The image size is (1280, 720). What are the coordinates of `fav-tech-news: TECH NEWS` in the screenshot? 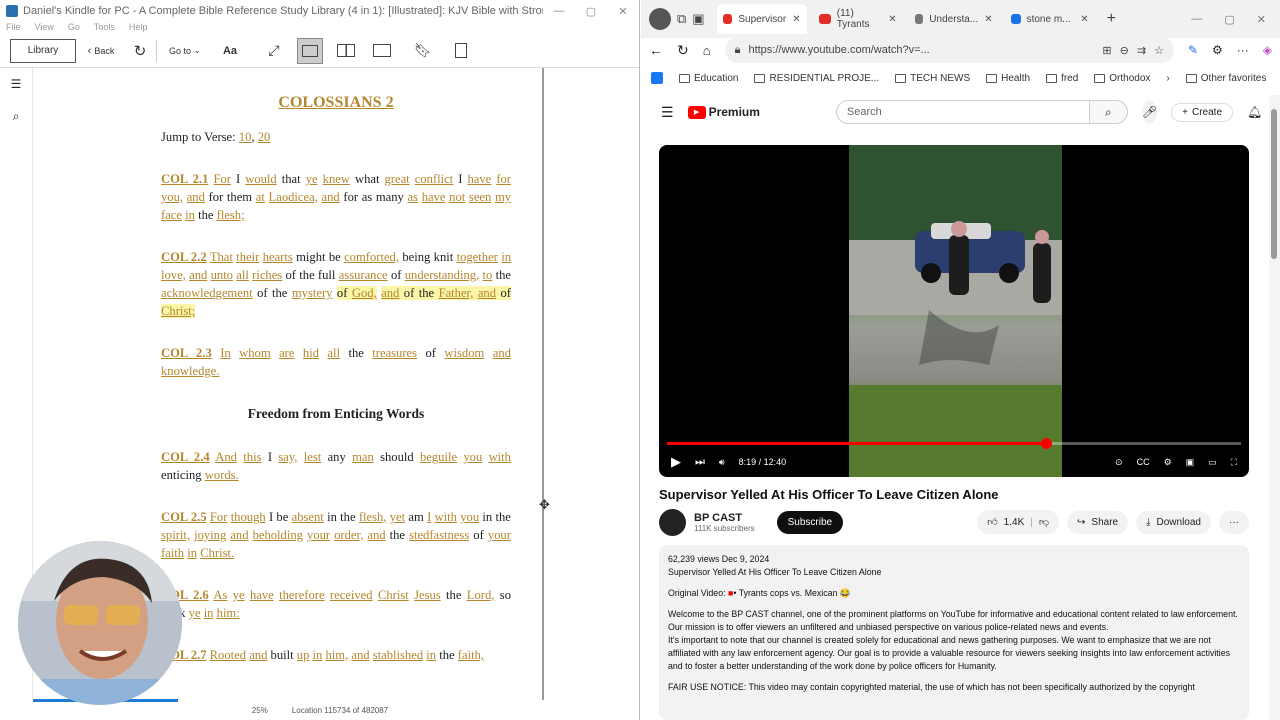 It's located at (932, 78).